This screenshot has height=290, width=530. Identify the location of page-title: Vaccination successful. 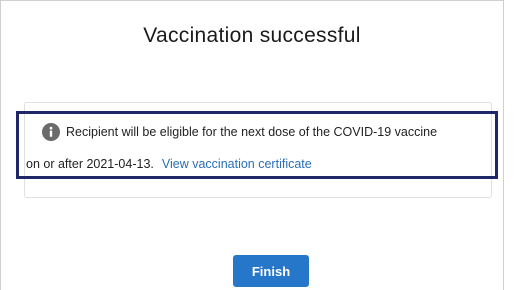
(252, 35).